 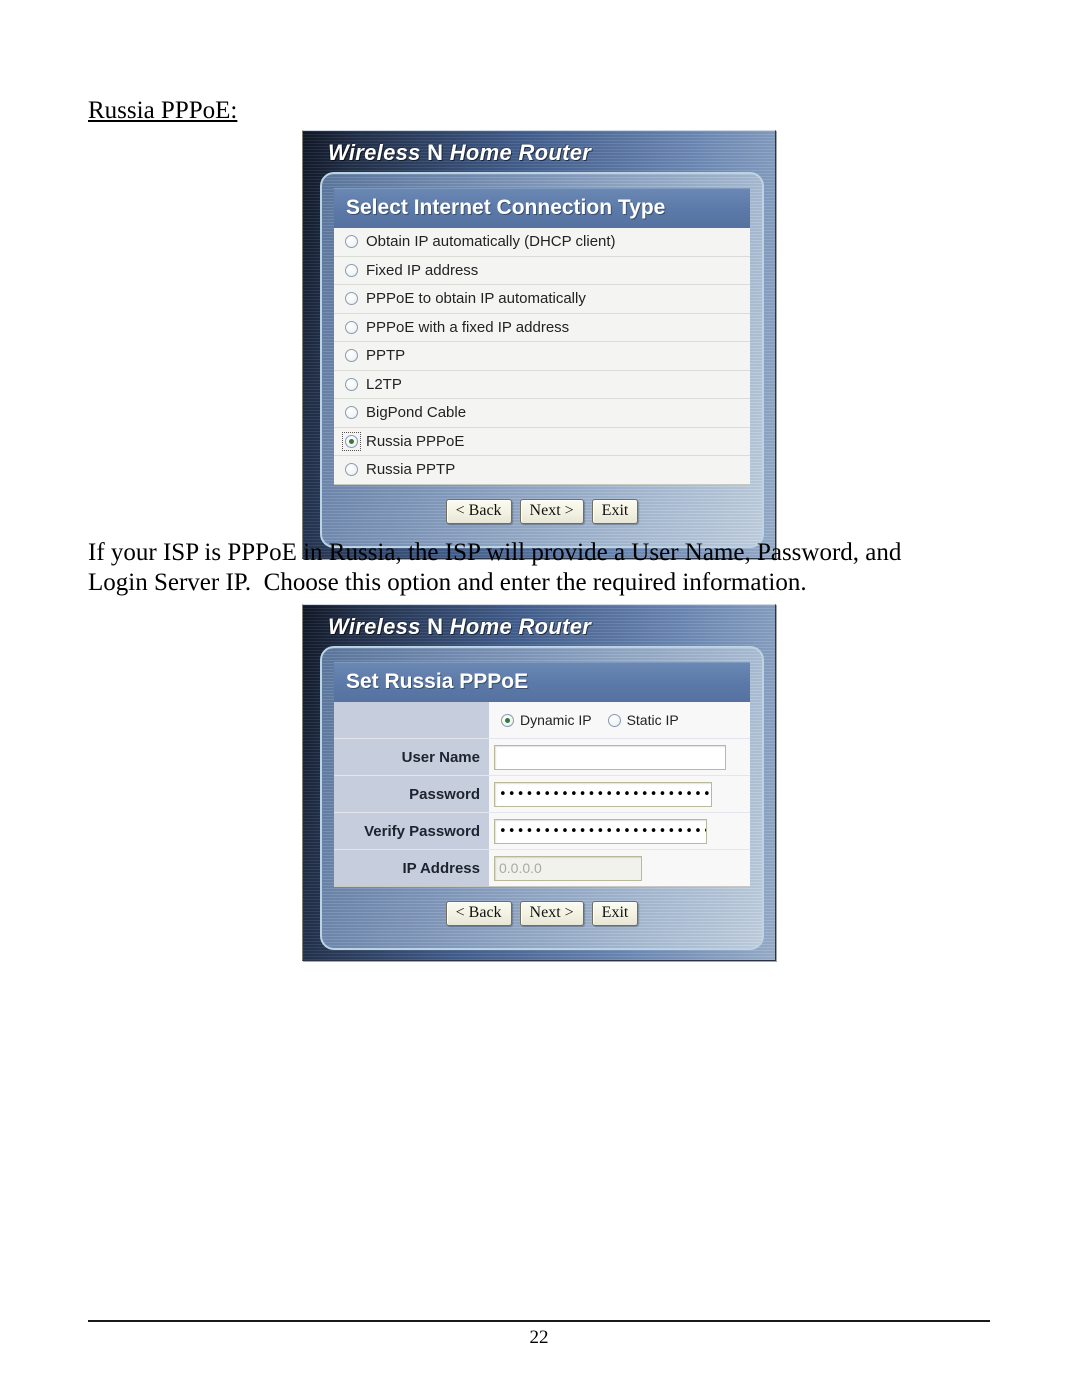 I want to click on ip-mode-choice-dynamic: Dynamic IP, so click(x=546, y=720).